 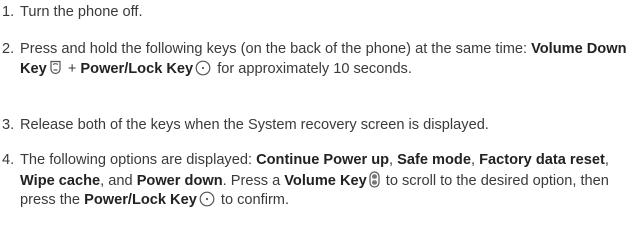 I want to click on step-number: 2., so click(x=8, y=49).